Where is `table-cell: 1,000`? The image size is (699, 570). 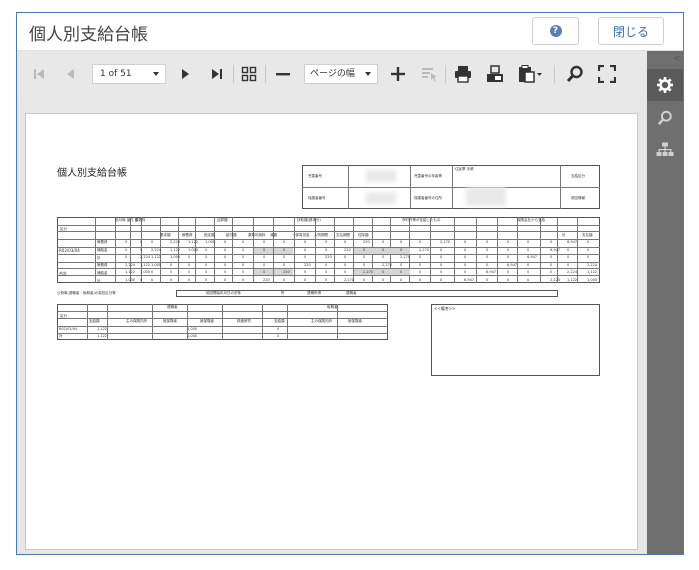 table-cell: 1,000 is located at coordinates (192, 329).